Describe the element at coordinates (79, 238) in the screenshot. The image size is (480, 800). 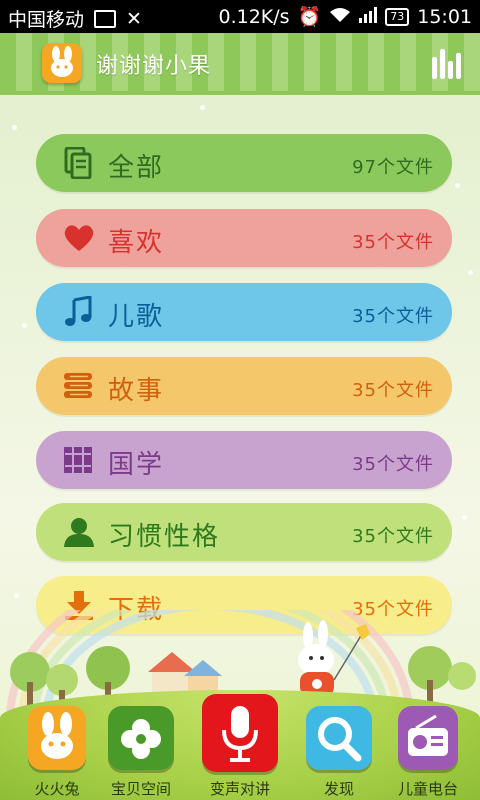
I see `heart-icon` at that location.